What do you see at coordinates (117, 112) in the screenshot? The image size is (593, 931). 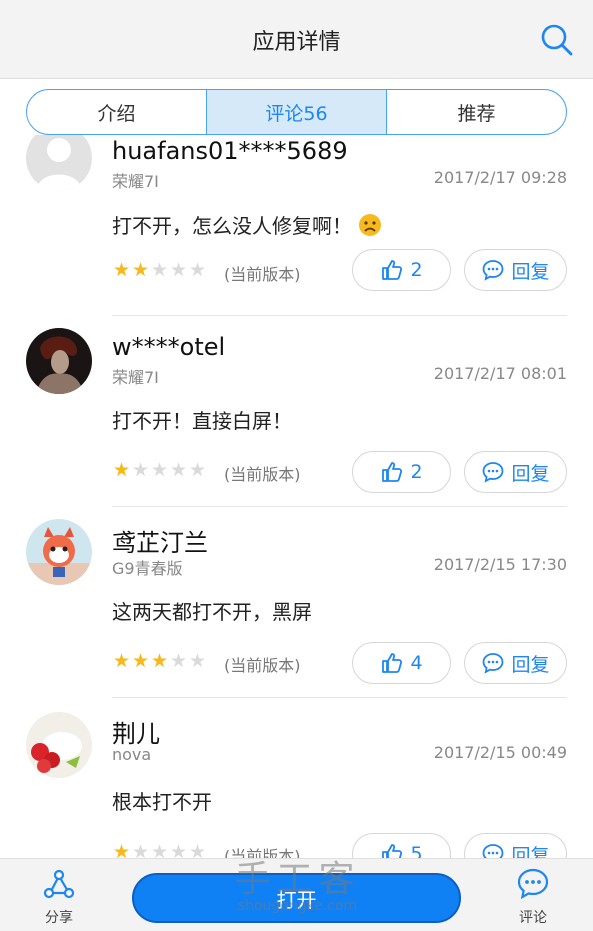 I see `tab-intro: 介绍` at bounding box center [117, 112].